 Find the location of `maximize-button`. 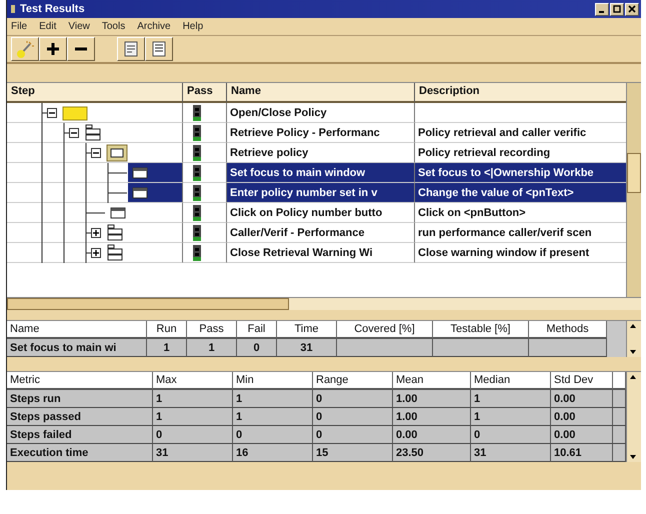

maximize-button is located at coordinates (617, 9).